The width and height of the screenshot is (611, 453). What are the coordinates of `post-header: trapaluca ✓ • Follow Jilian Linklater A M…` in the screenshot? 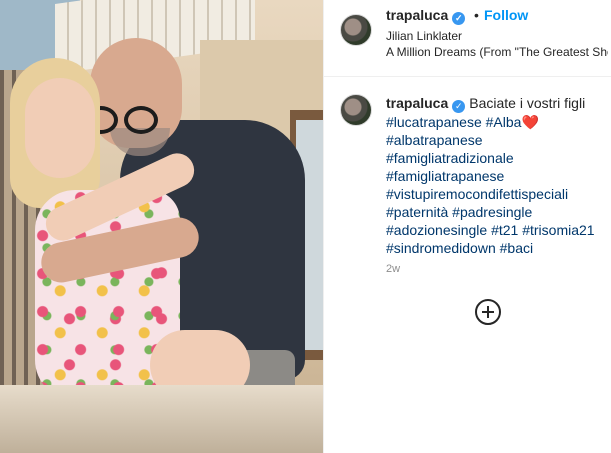 It's located at (467, 38).